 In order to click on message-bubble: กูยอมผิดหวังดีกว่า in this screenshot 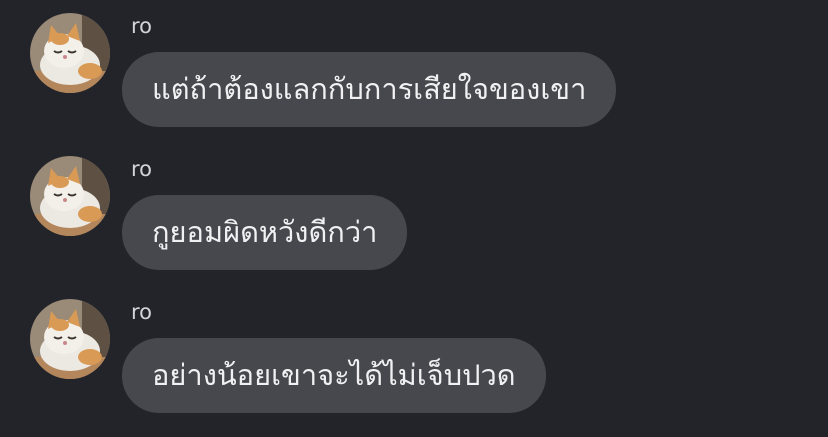, I will do `click(265, 232)`.